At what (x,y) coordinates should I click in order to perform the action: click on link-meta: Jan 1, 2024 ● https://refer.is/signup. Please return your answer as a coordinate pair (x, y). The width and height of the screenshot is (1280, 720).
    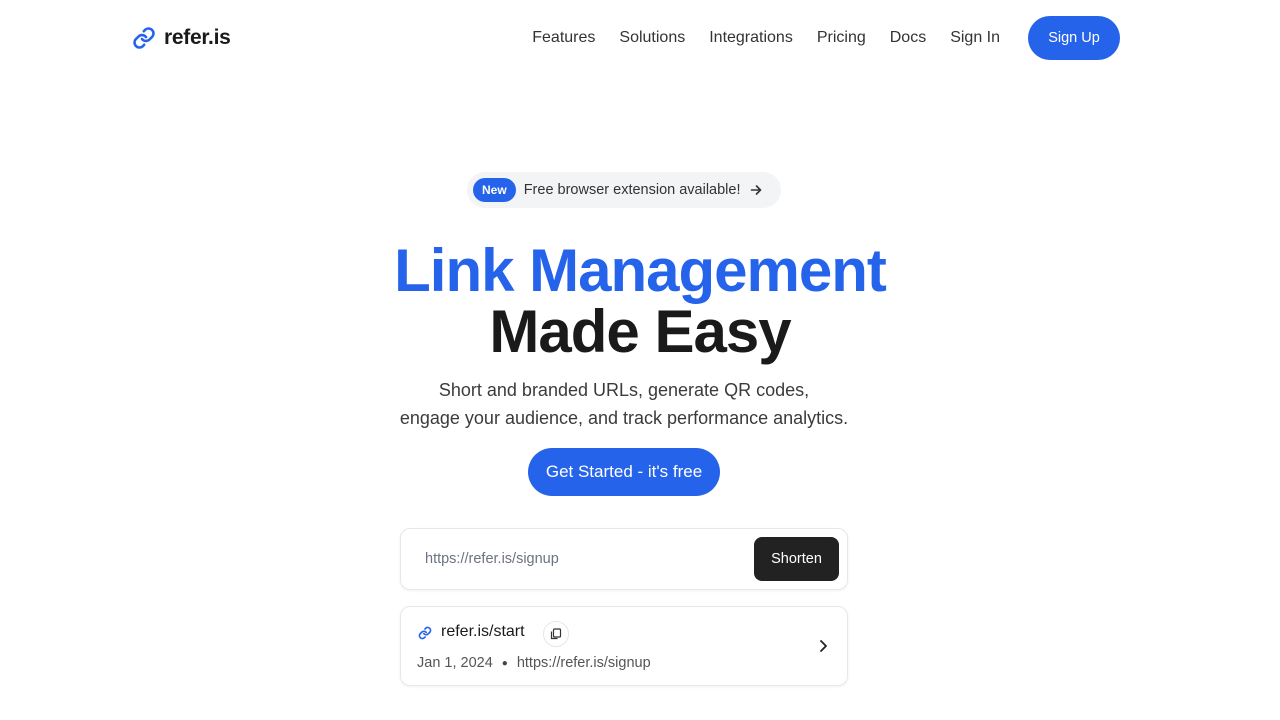
    Looking at the image, I should click on (534, 663).